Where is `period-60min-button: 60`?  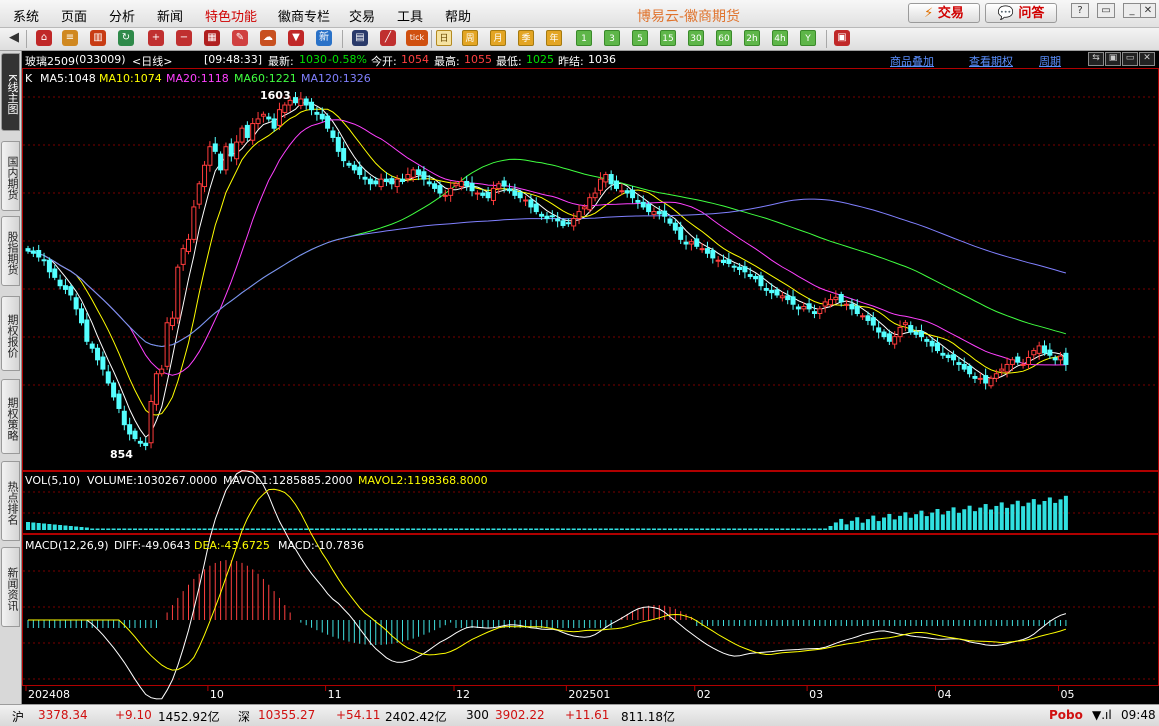
period-60min-button: 60 is located at coordinates (724, 38).